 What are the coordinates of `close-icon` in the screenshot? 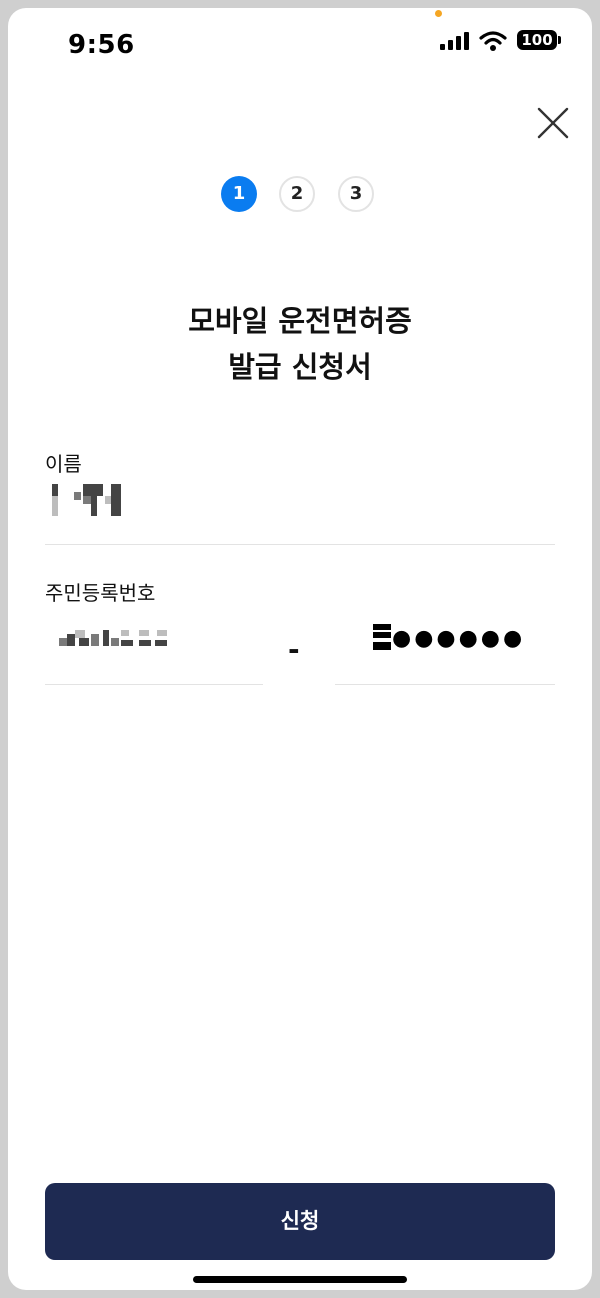 It's located at (553, 123).